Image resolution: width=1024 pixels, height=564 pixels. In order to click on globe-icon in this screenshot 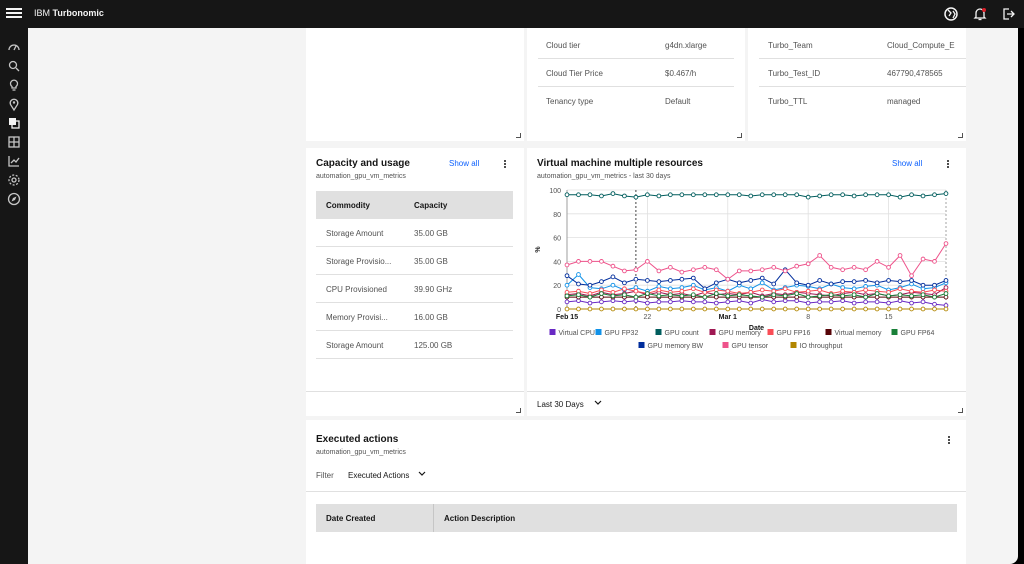, I will do `click(951, 14)`.